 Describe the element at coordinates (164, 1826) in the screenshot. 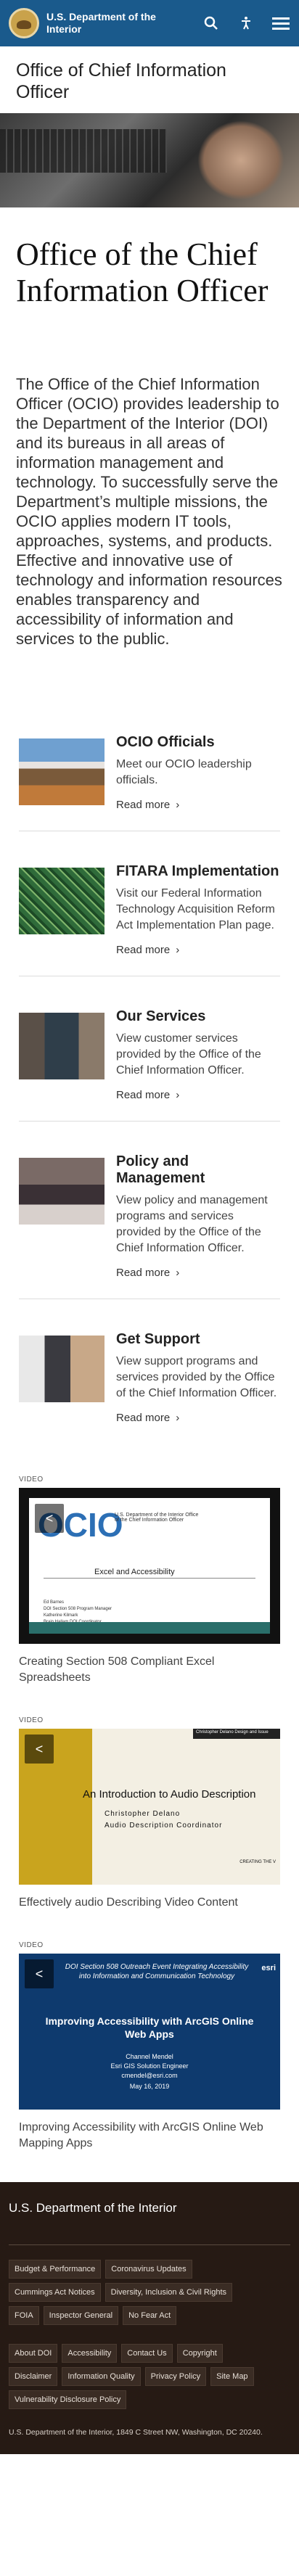

I see `slide-role: Audio Description Coordinator` at that location.